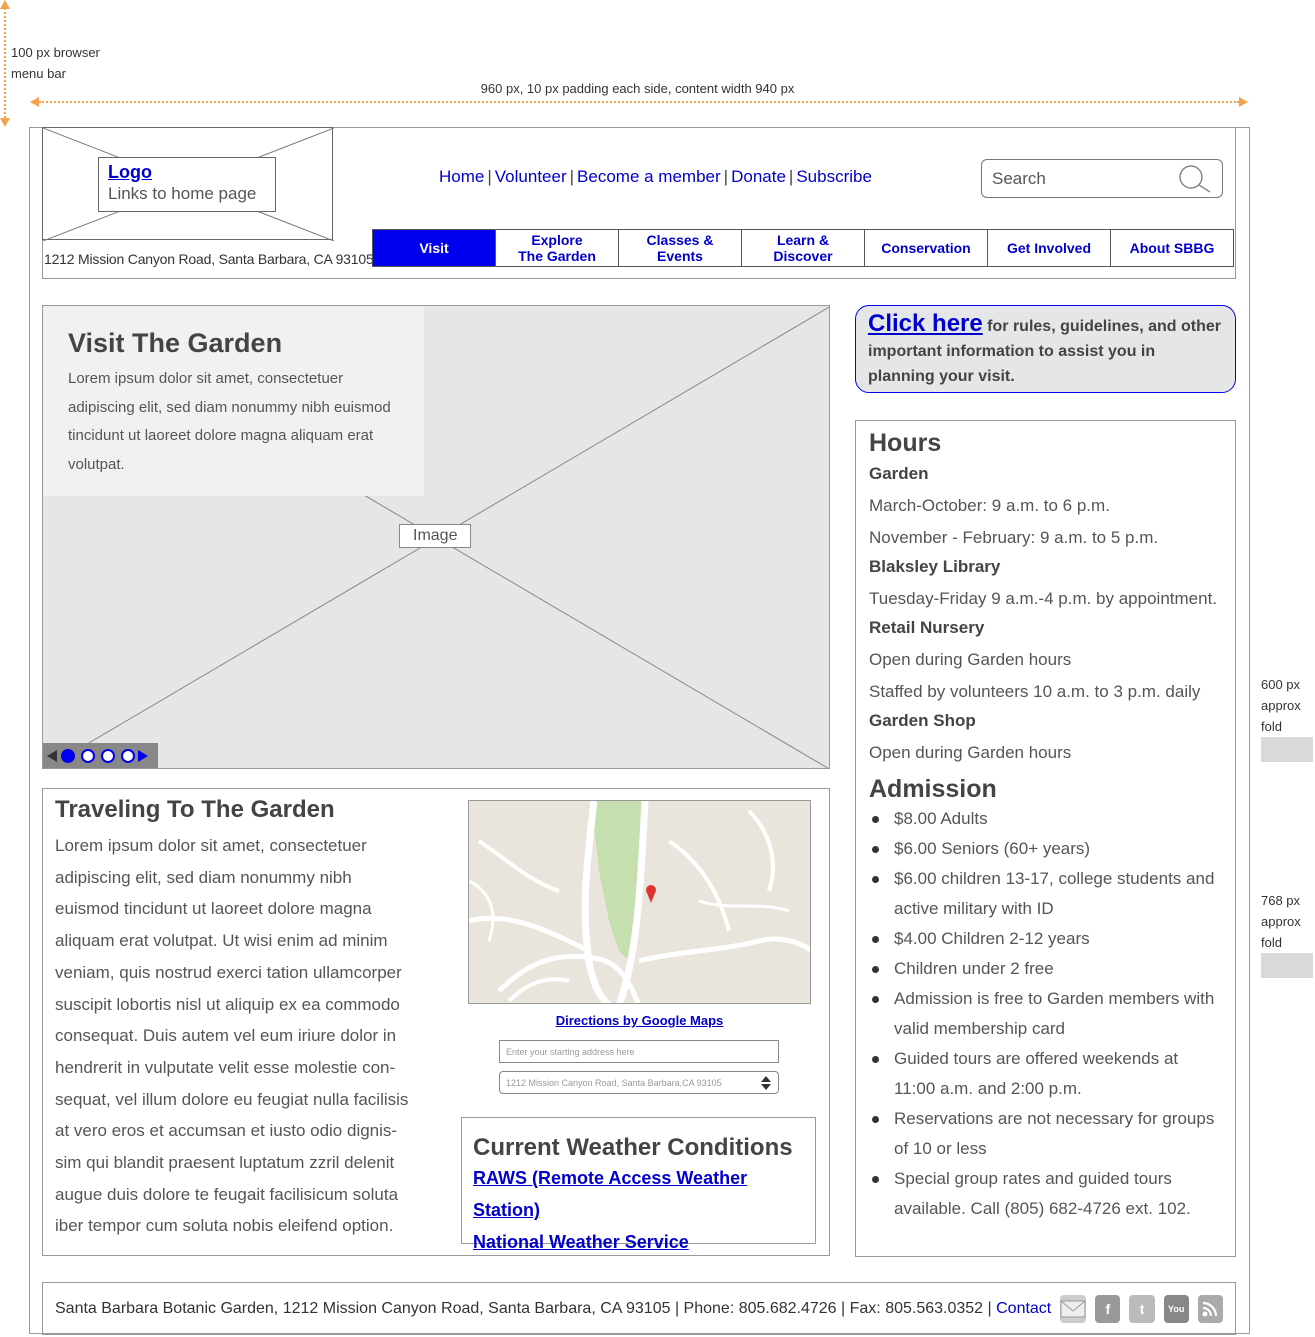  Describe the element at coordinates (1049, 248) in the screenshot. I see `nav-get-involved: Get Involved` at that location.